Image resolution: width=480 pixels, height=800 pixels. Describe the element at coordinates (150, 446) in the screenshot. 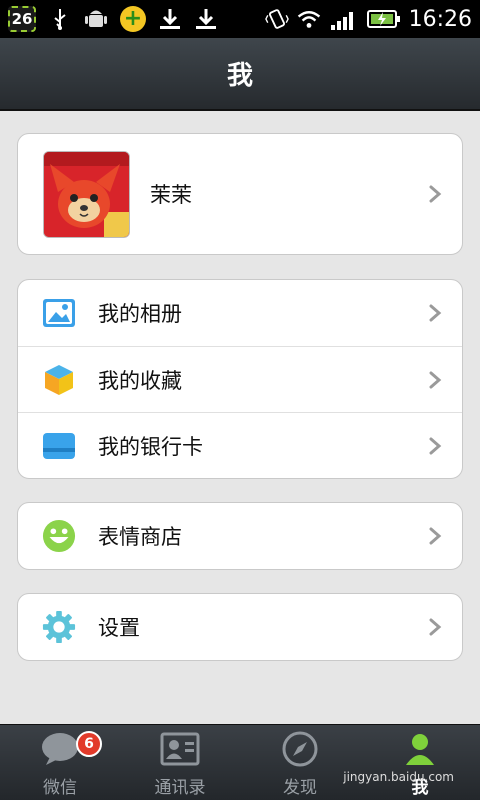

I see `menu-item-label: 我的银行卡` at that location.